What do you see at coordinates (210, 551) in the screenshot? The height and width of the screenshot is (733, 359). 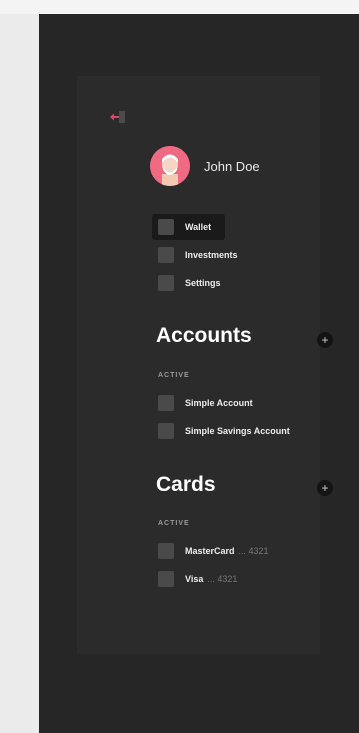 I see `card-label: MasterCard` at bounding box center [210, 551].